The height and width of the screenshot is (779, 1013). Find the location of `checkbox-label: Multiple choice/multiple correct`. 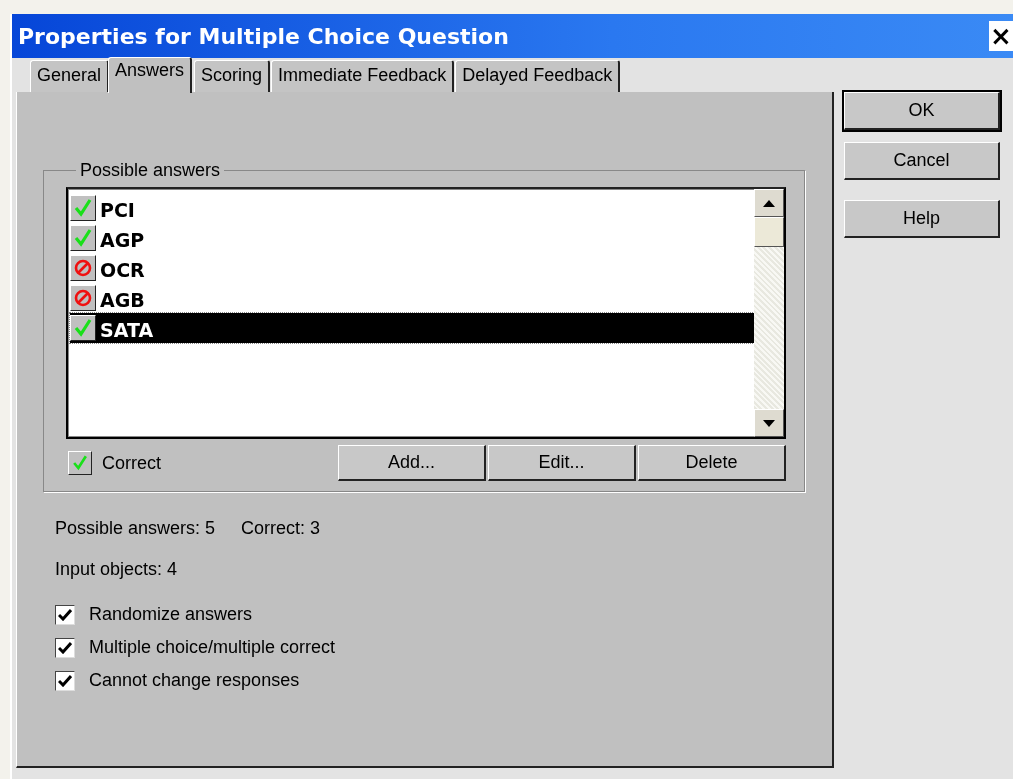

checkbox-label: Multiple choice/multiple correct is located at coordinates (212, 647).